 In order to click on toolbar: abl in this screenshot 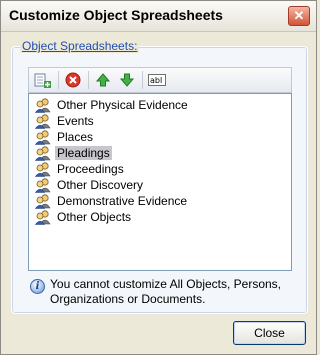, I will do `click(160, 80)`.